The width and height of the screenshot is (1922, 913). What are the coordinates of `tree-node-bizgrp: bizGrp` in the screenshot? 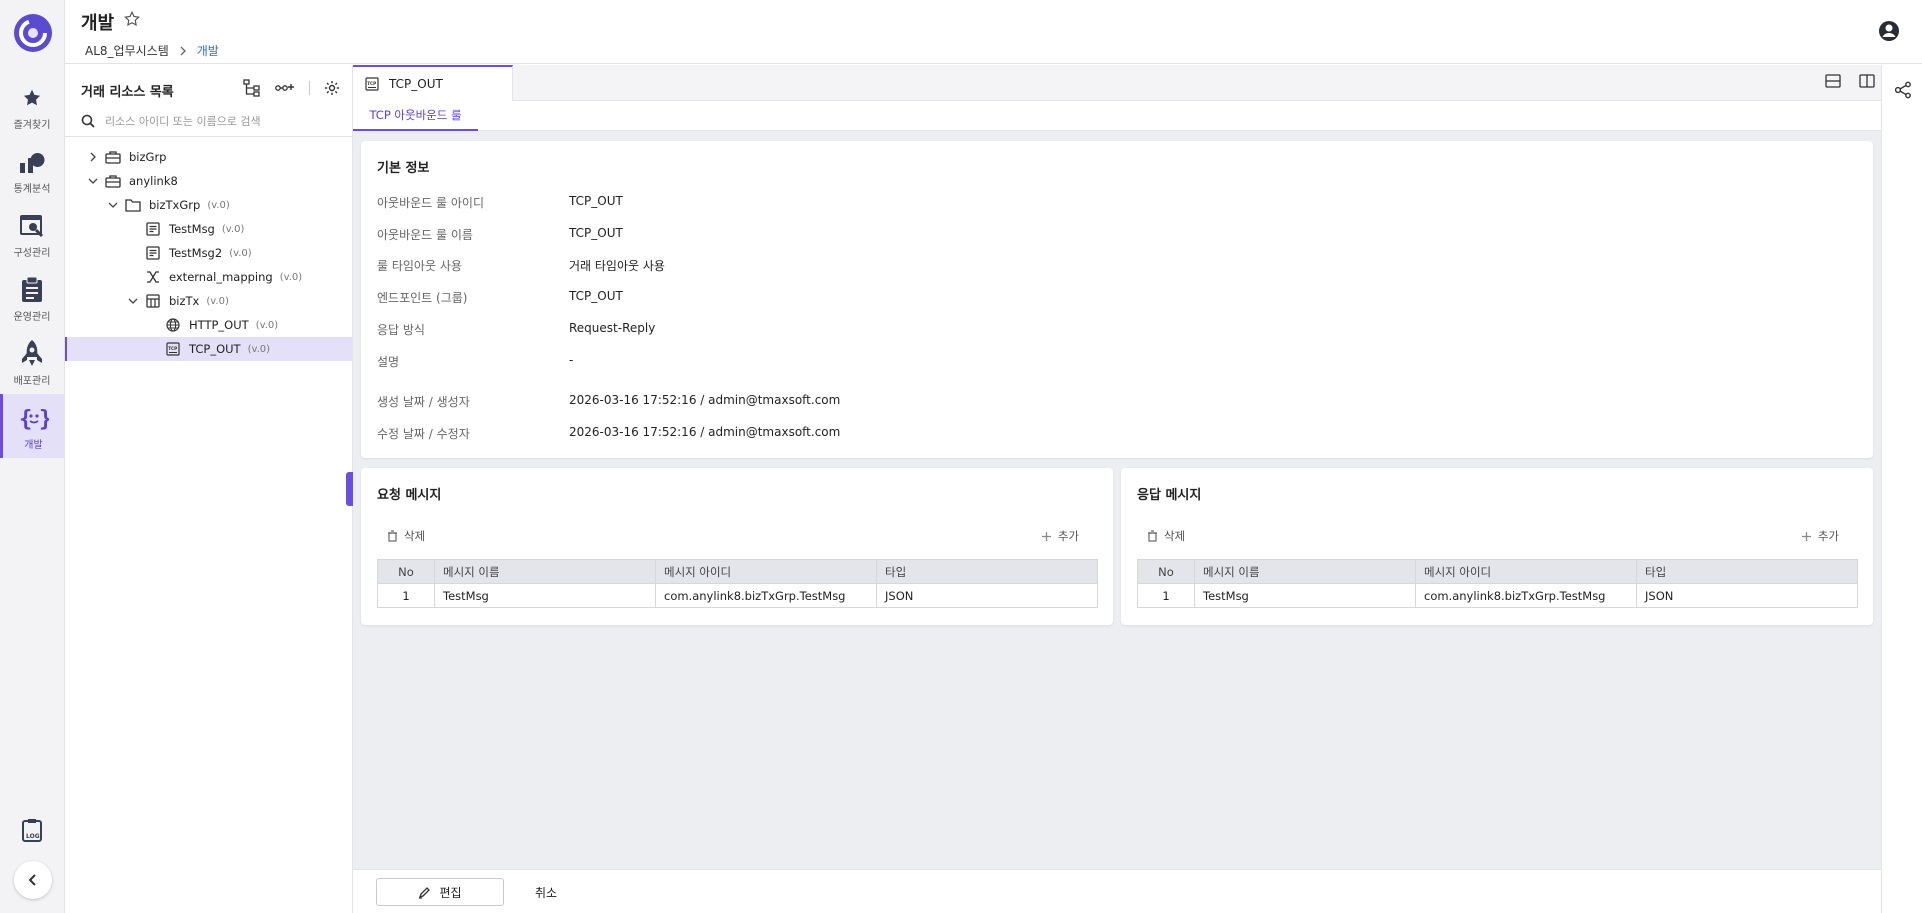 It's located at (208, 157).